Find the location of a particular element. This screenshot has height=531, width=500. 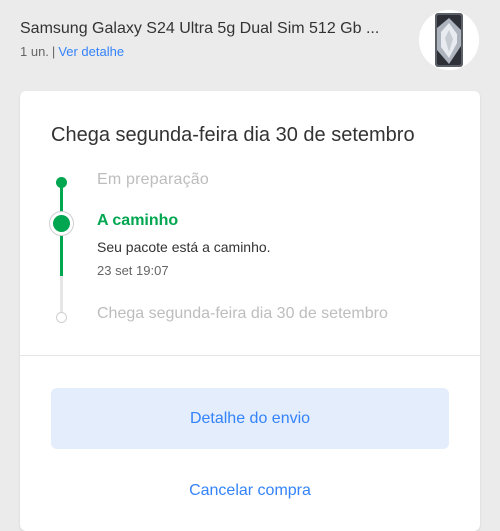

delivery-title: Chega segunda-feira dia 30 de setembro is located at coordinates (233, 135).